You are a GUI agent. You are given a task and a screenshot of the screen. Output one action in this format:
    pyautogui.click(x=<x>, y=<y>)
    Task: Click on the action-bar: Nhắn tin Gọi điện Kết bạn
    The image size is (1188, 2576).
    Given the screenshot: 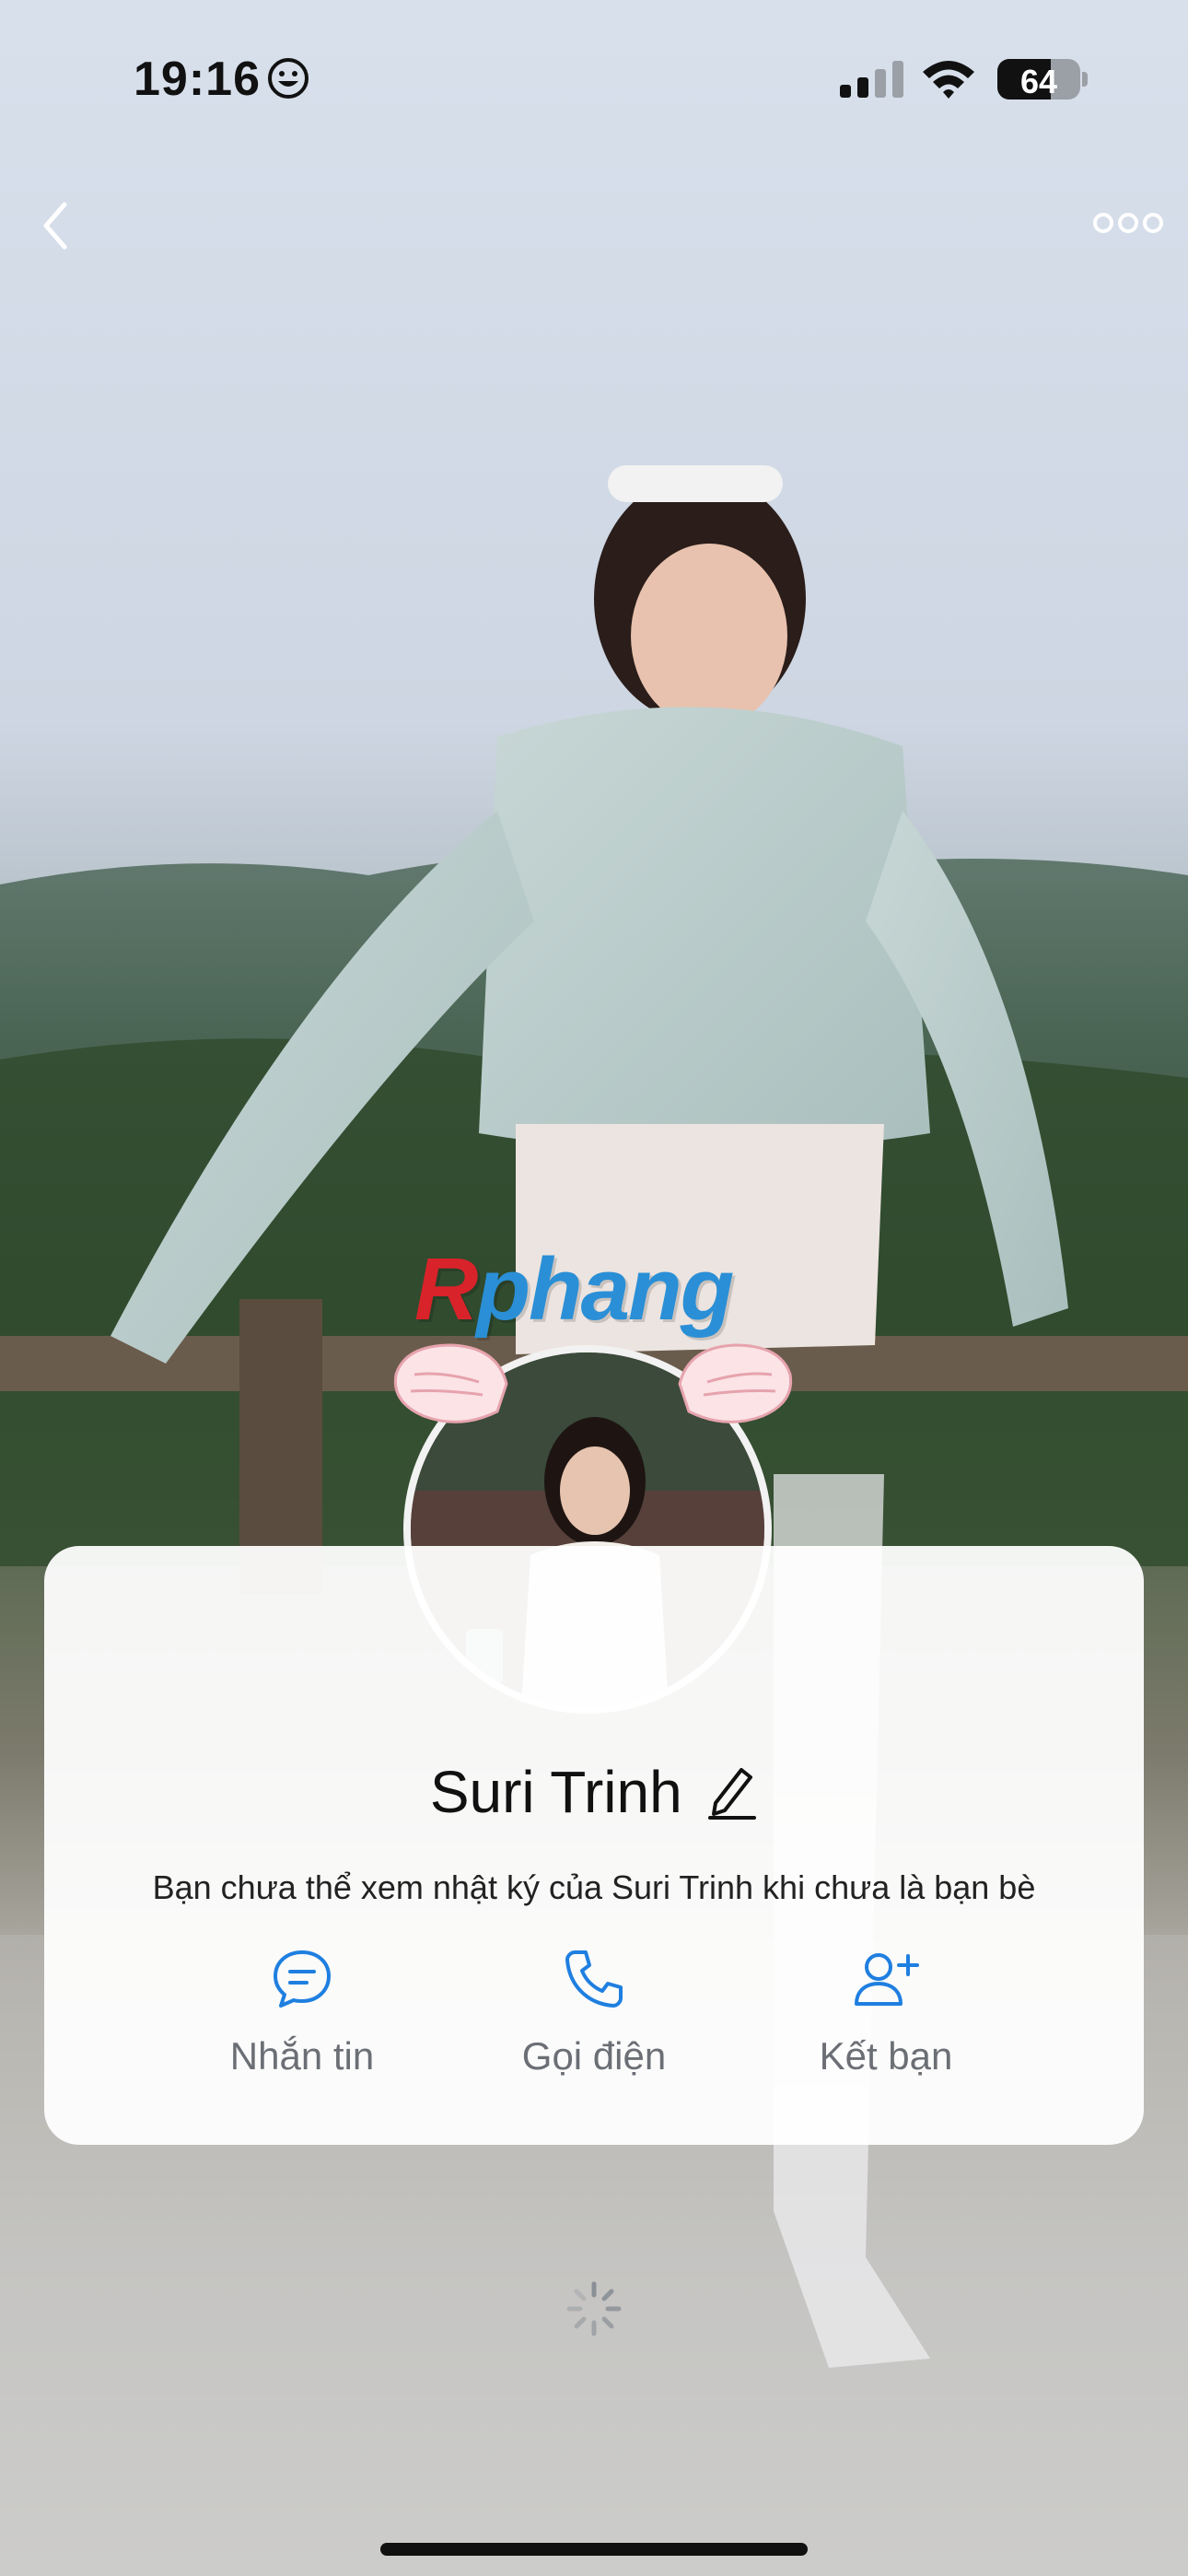 What is the action you would take?
    pyautogui.click(x=594, y=2025)
    